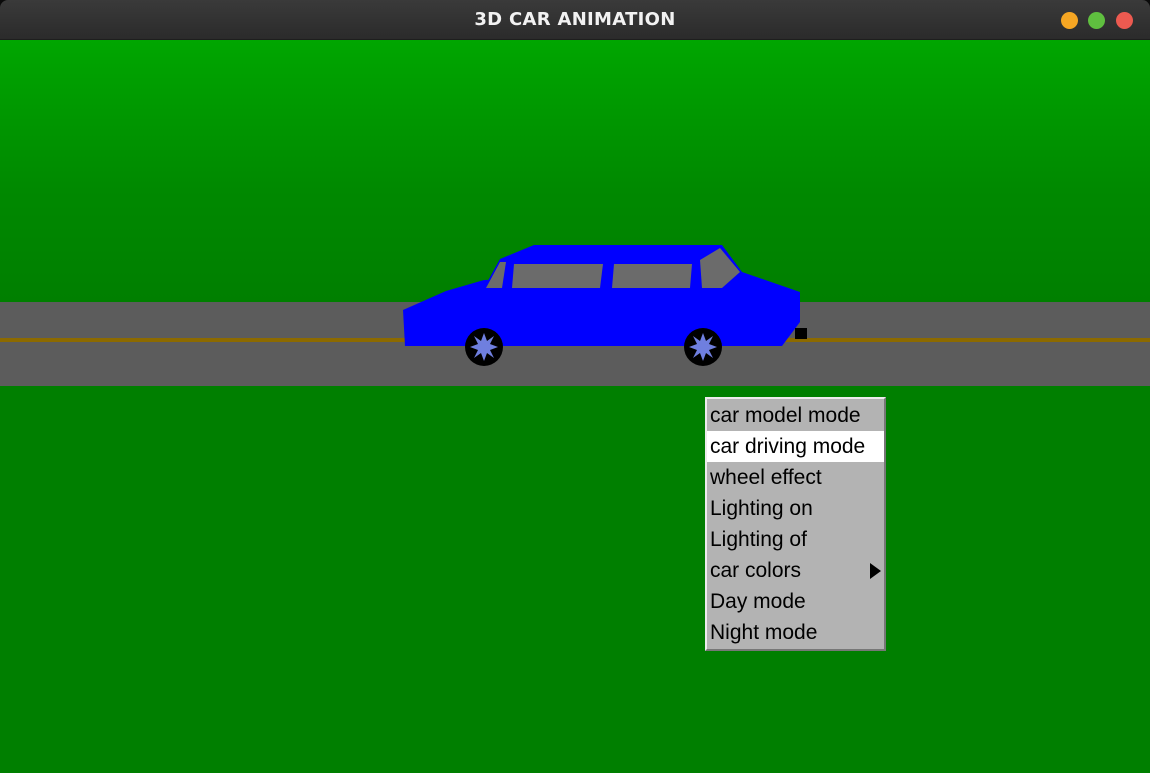  What do you see at coordinates (484, 347) in the screenshot?
I see `rear-wheel` at bounding box center [484, 347].